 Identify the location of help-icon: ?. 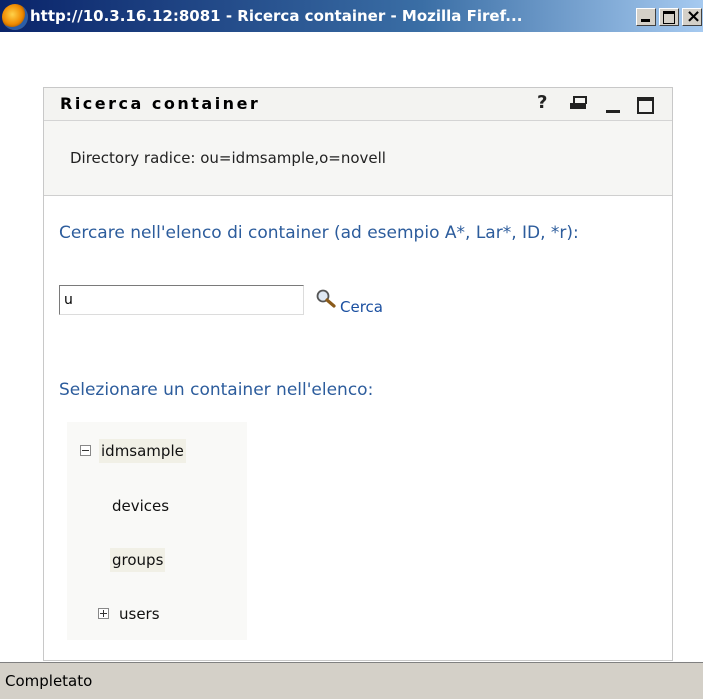
(542, 103).